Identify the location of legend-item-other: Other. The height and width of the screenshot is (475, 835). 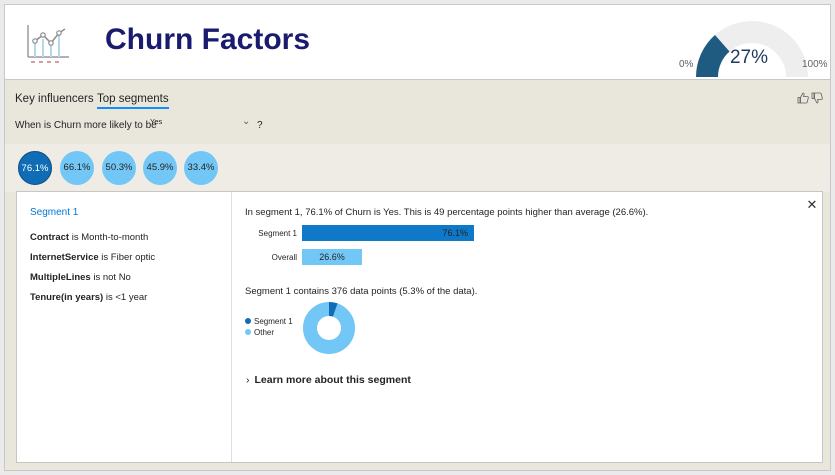
(259, 332).